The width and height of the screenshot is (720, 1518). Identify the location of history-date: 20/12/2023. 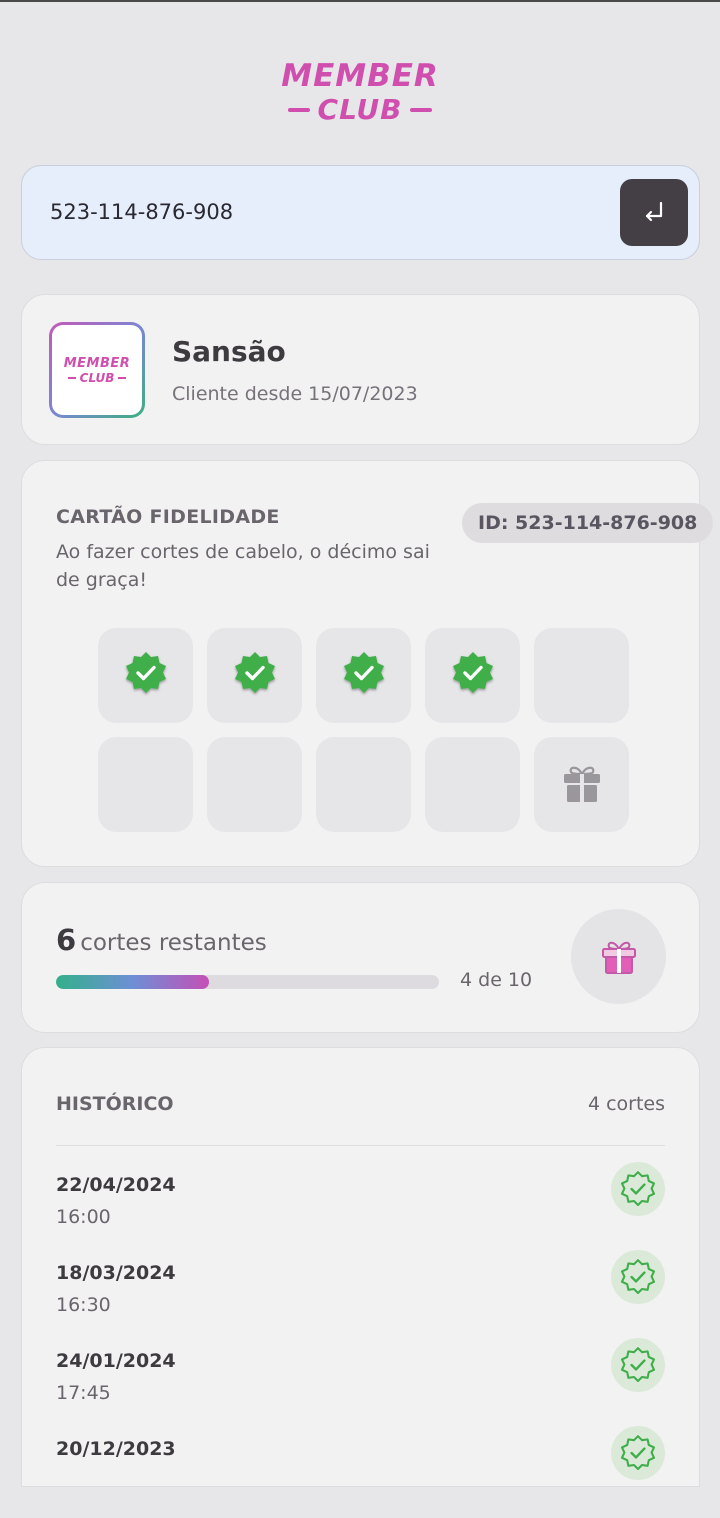
(116, 1449).